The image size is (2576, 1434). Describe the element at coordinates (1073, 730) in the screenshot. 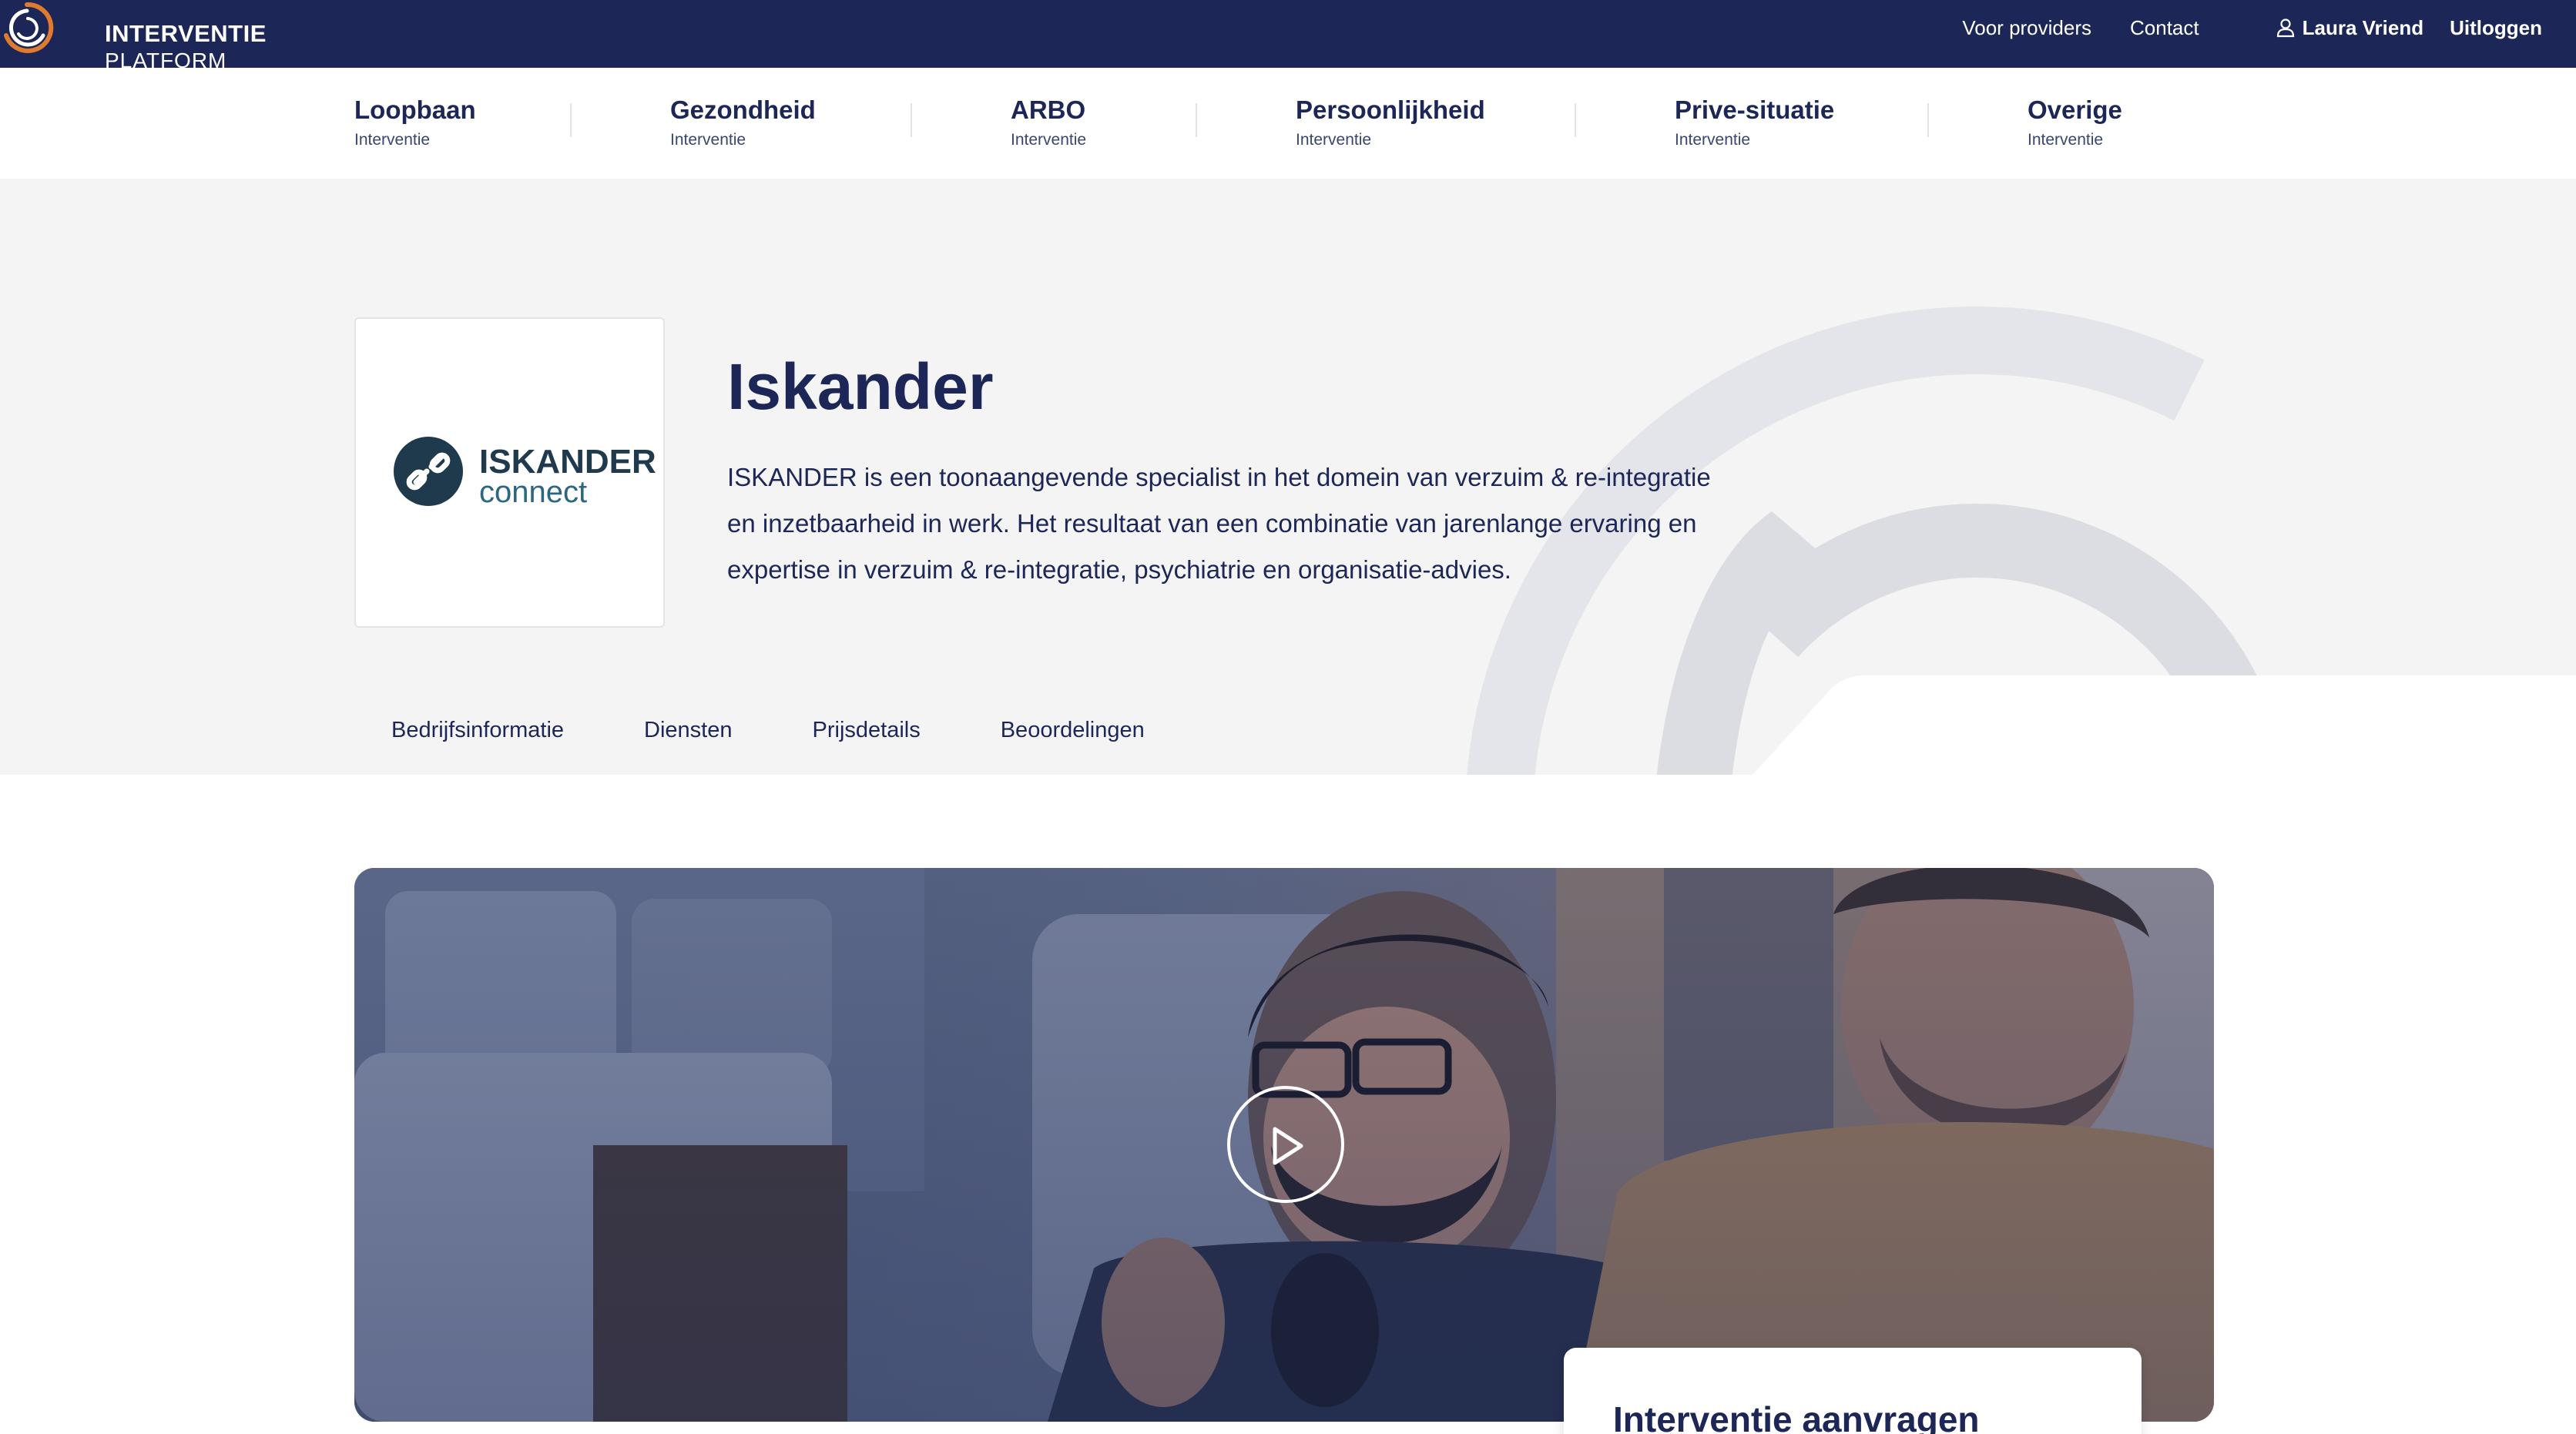

I see `tab-beoordelingen: Beoordelingen` at that location.